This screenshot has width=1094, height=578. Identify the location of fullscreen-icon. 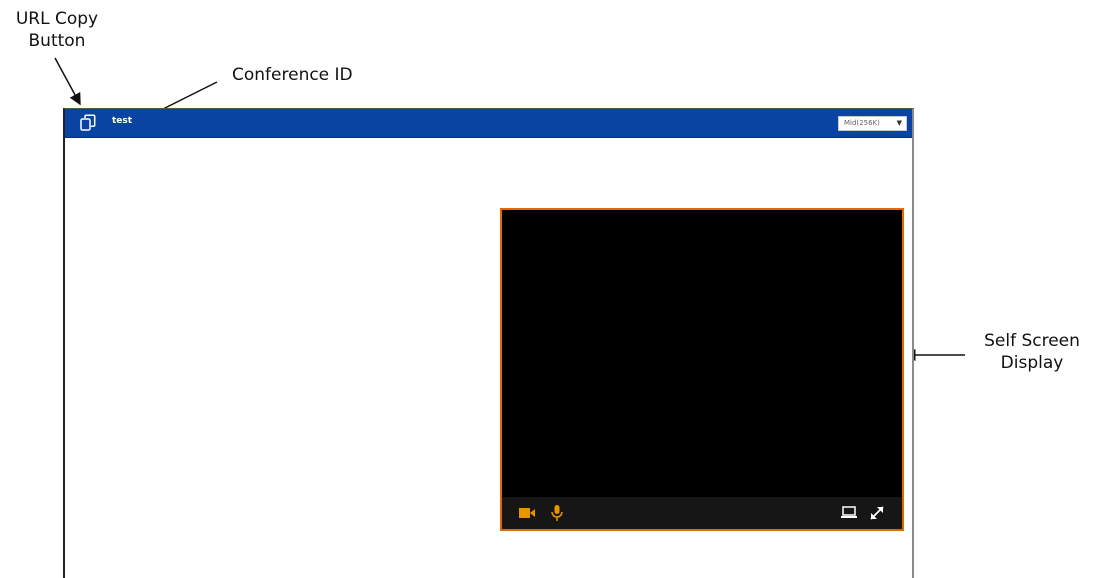
(877, 513).